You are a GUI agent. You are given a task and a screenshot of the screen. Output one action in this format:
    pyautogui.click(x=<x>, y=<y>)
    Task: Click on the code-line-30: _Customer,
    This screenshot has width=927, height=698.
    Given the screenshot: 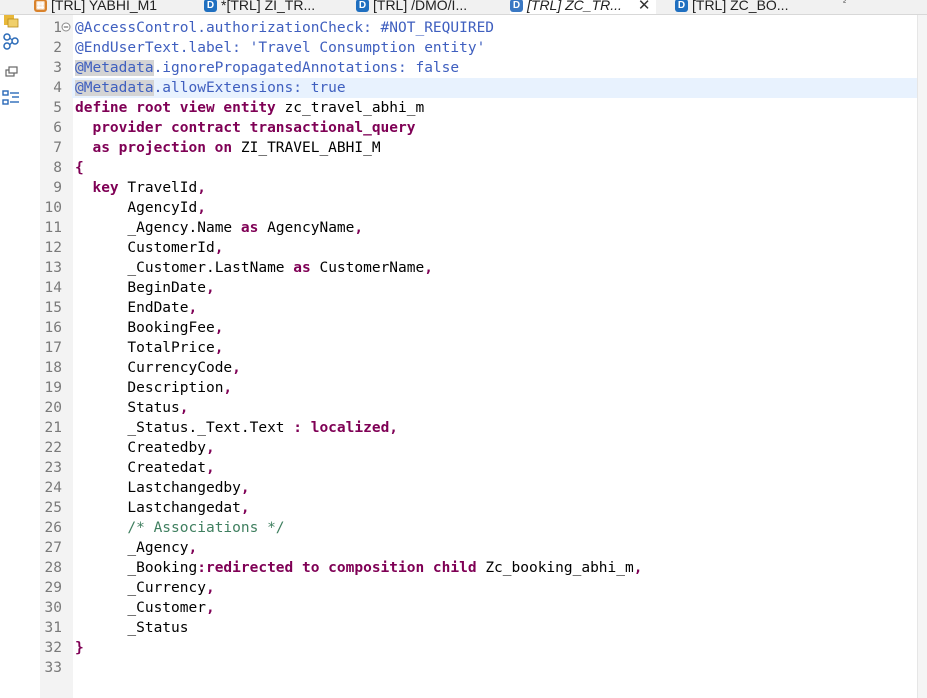 What is the action you would take?
    pyautogui.click(x=496, y=608)
    